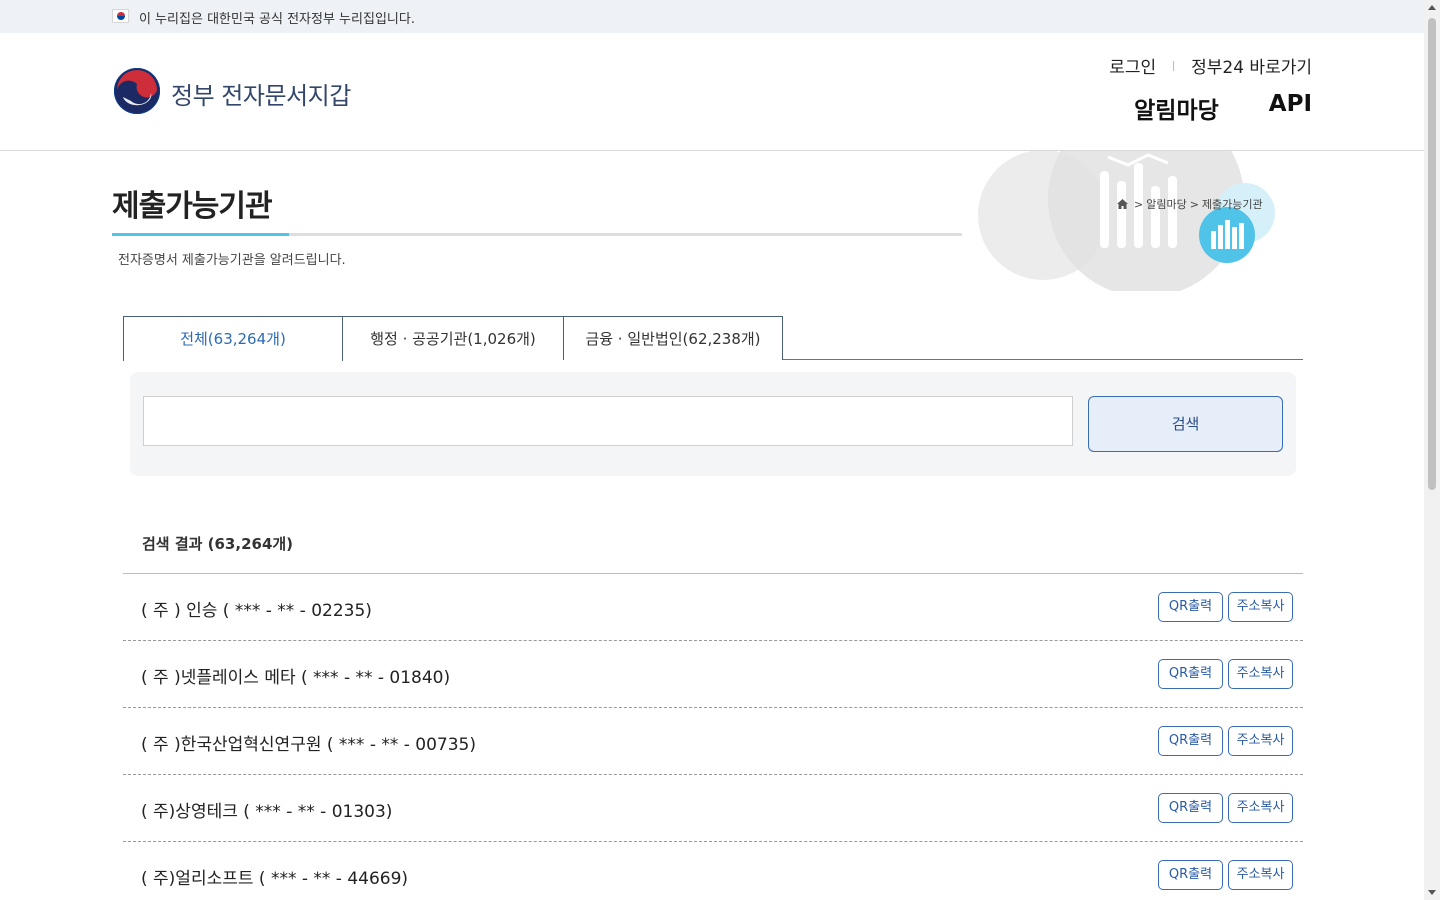 This screenshot has height=900, width=1440. I want to click on page-scrollbar, so click(1432, 450).